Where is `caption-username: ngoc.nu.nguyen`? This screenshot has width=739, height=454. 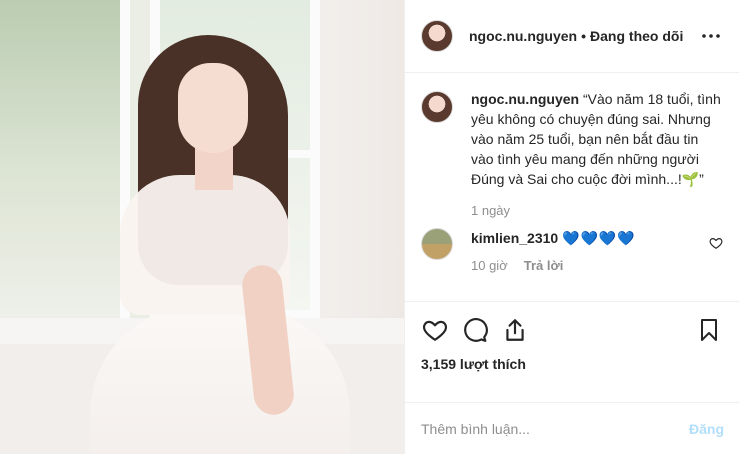
caption-username: ngoc.nu.nguyen is located at coordinates (525, 99).